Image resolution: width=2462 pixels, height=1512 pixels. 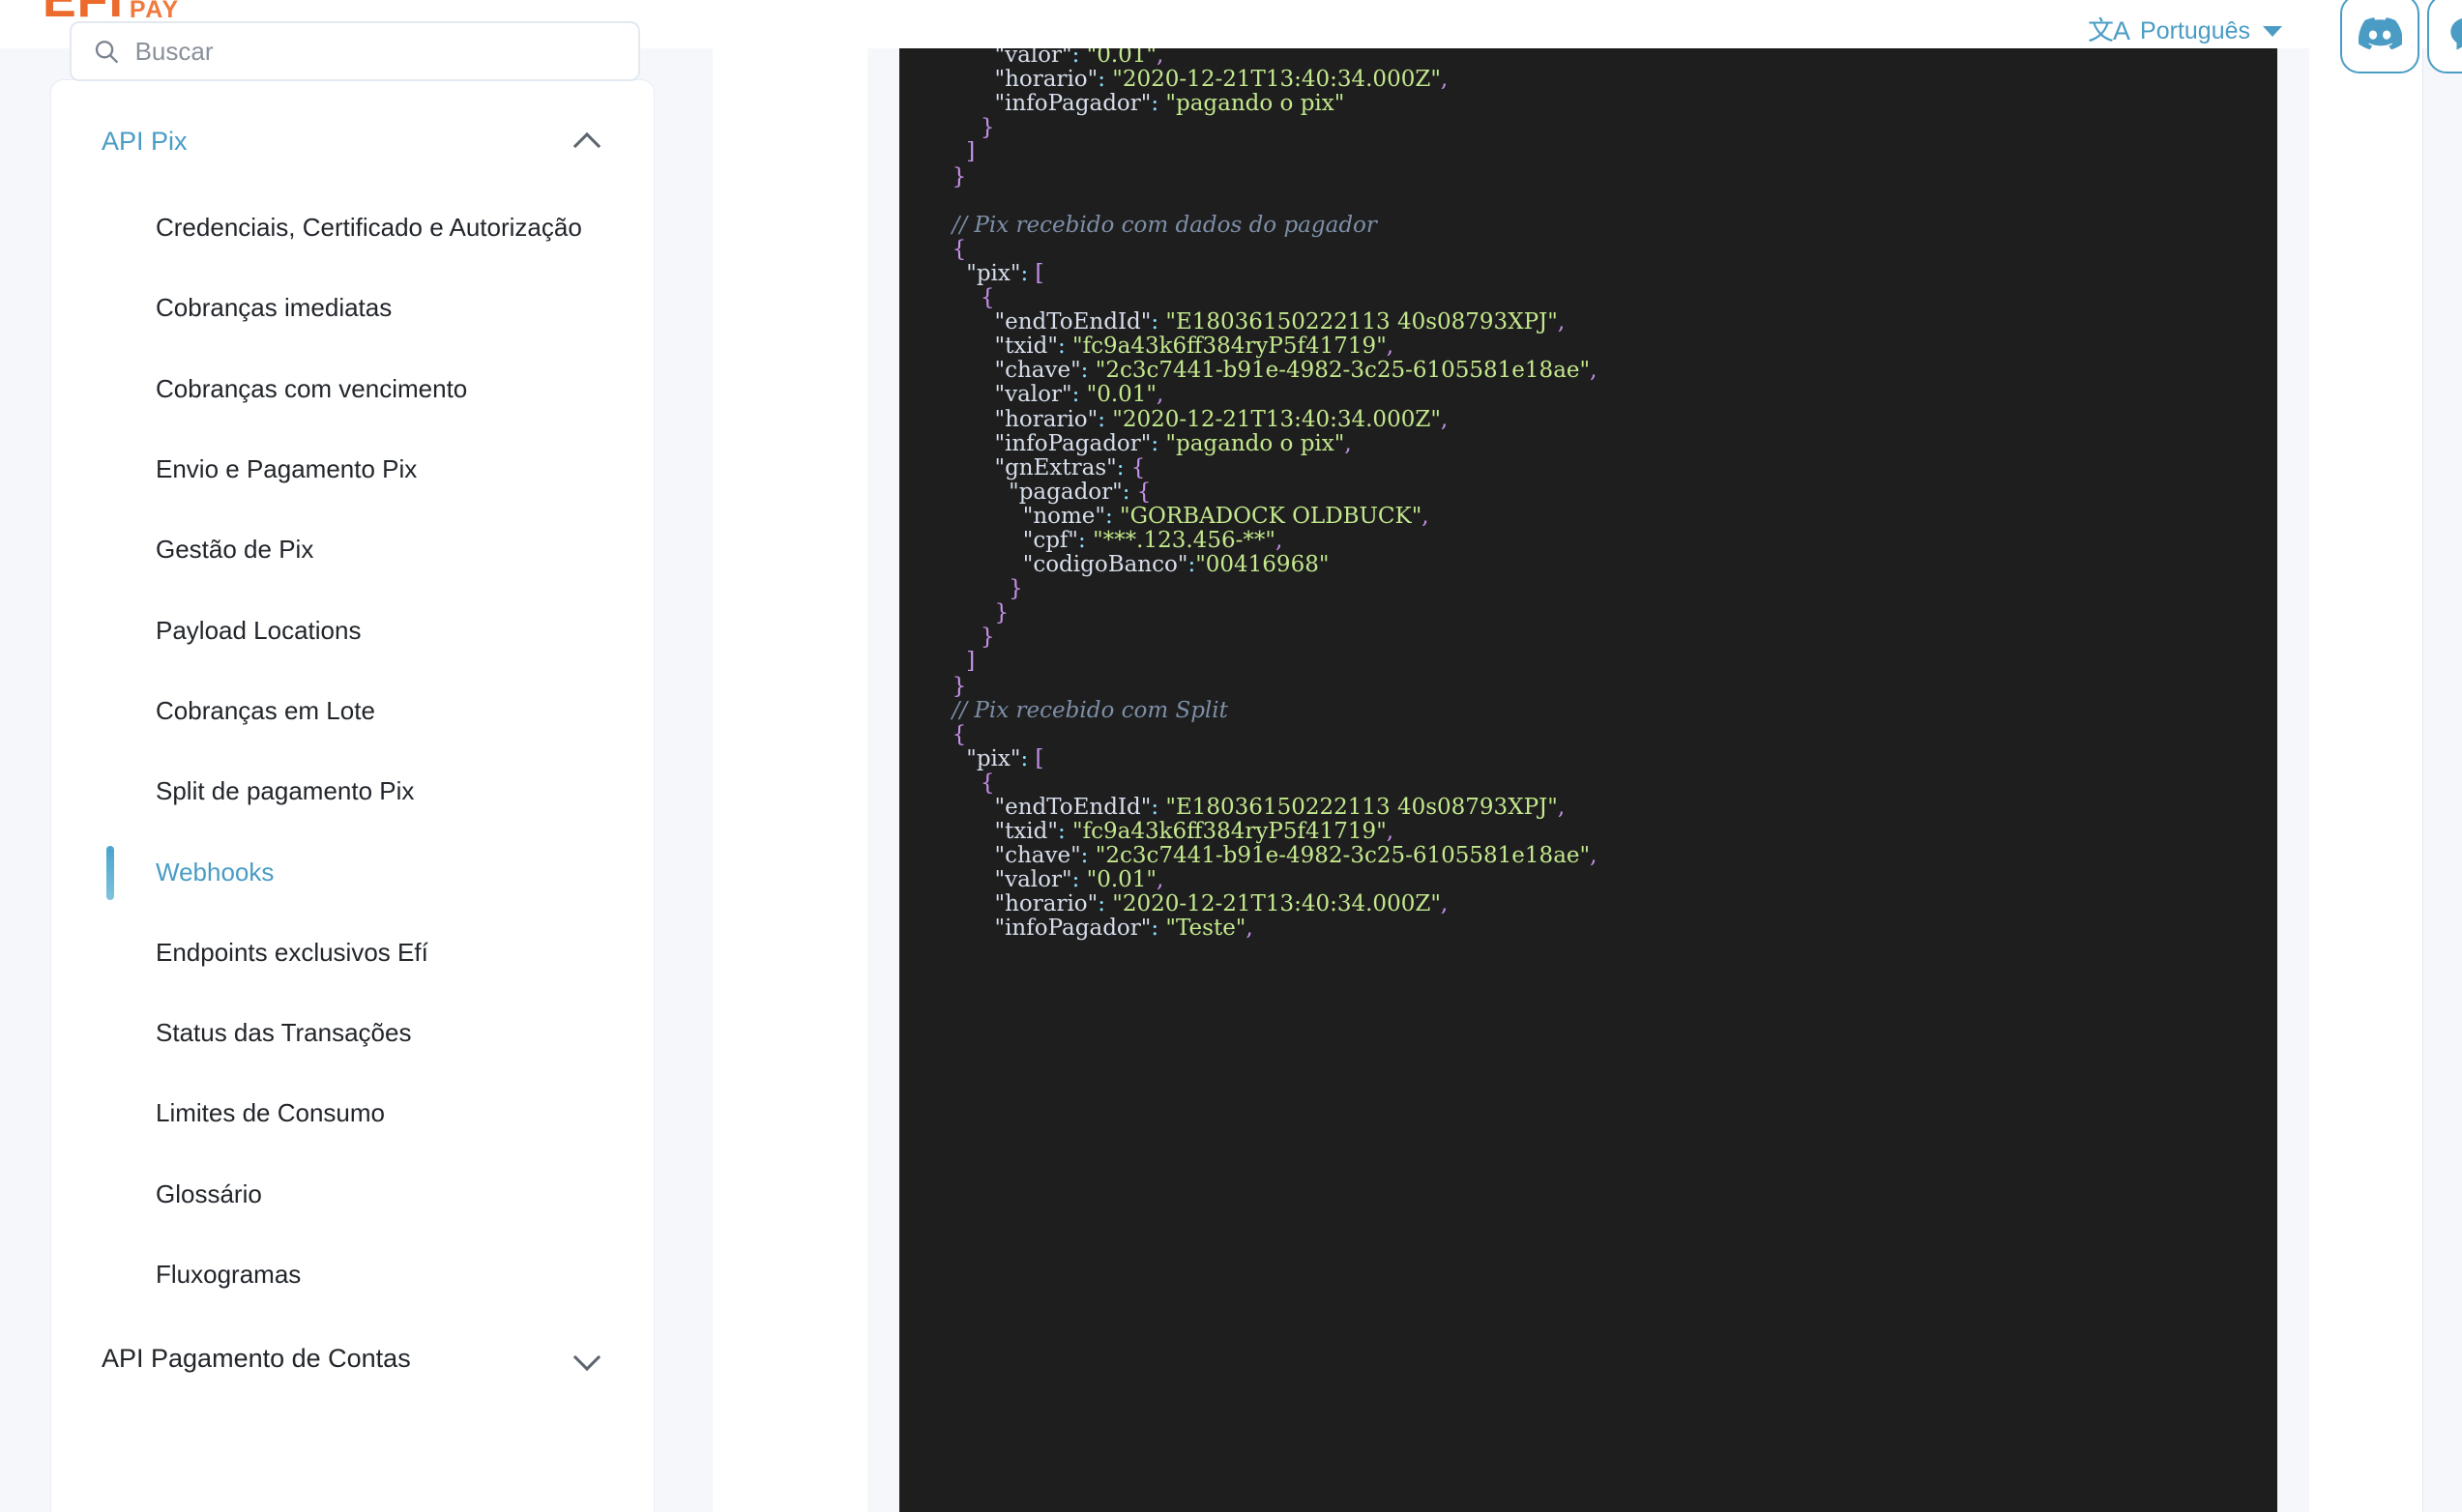 What do you see at coordinates (256, 1359) in the screenshot?
I see `sidebar-group-title: API Pagamento de Contas` at bounding box center [256, 1359].